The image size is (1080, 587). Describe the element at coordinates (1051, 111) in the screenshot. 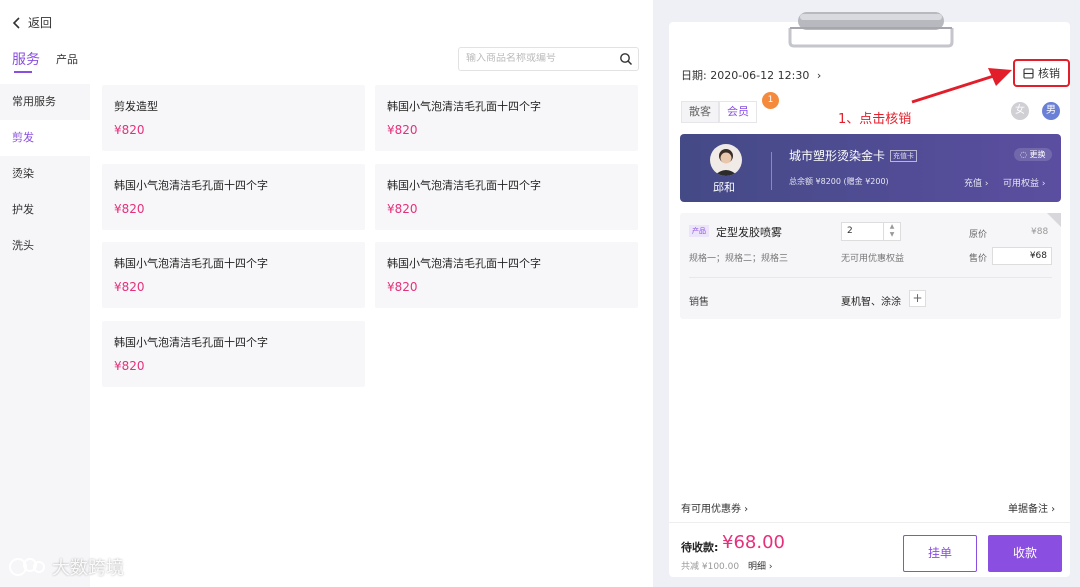

I see `gender-male-button: 男` at that location.